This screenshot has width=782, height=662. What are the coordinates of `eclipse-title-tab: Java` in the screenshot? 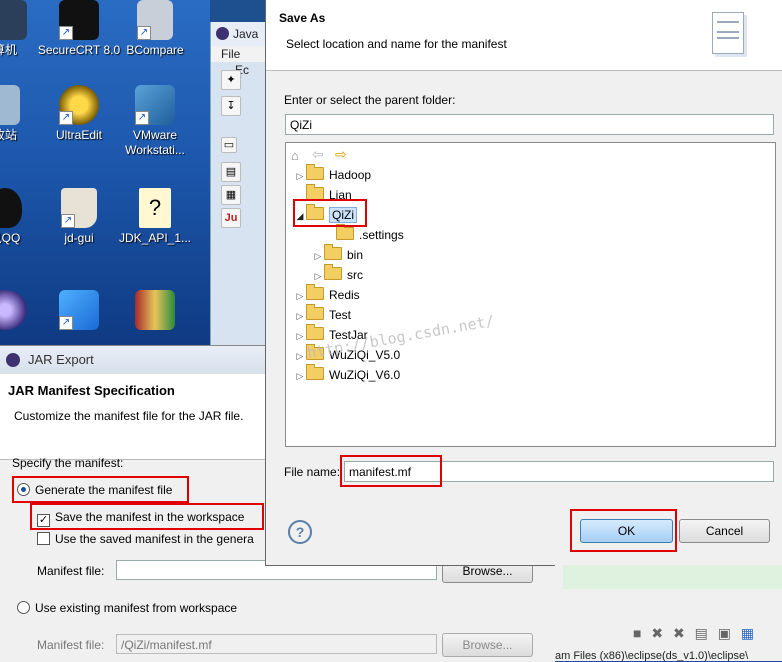 It's located at (241, 34).